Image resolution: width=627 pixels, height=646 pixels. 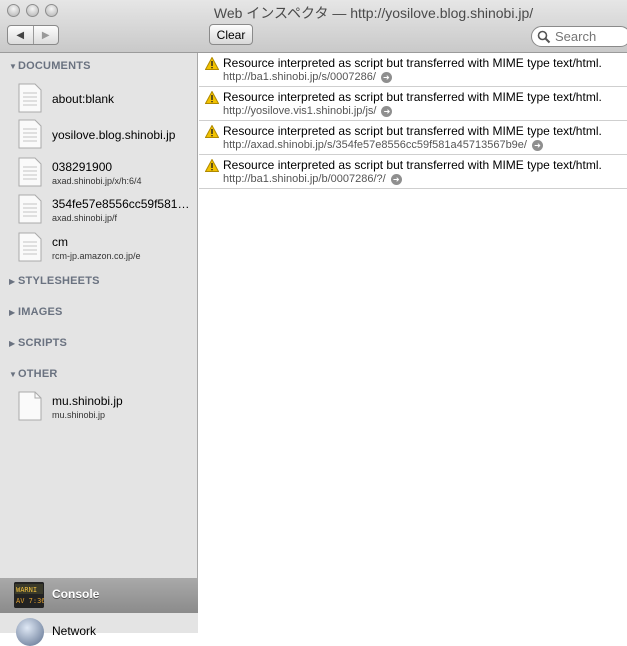 I want to click on section-other: ▼OTHER, so click(x=33, y=374).